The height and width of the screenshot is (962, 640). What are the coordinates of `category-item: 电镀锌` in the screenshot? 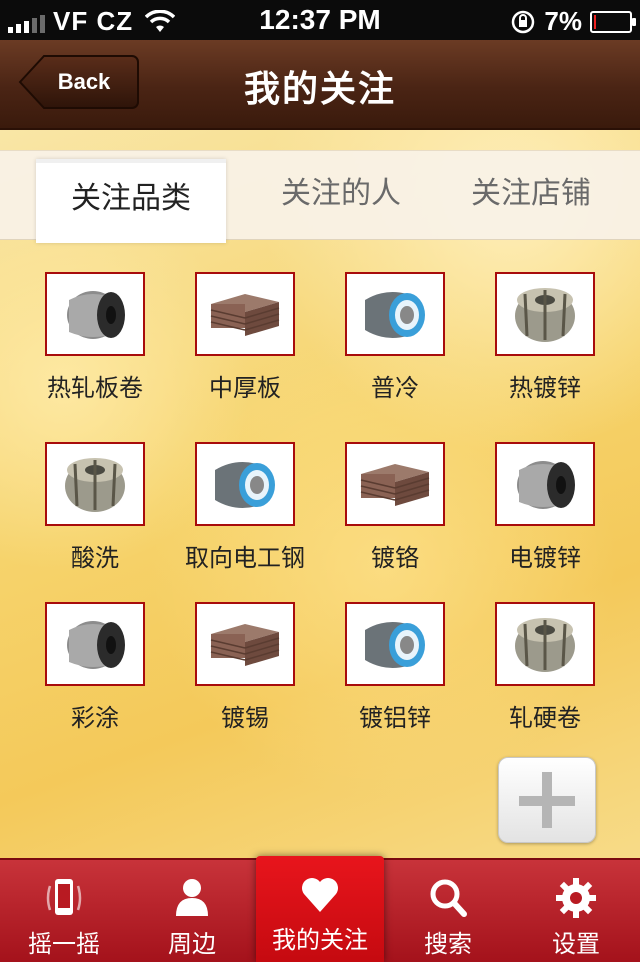 It's located at (545, 507).